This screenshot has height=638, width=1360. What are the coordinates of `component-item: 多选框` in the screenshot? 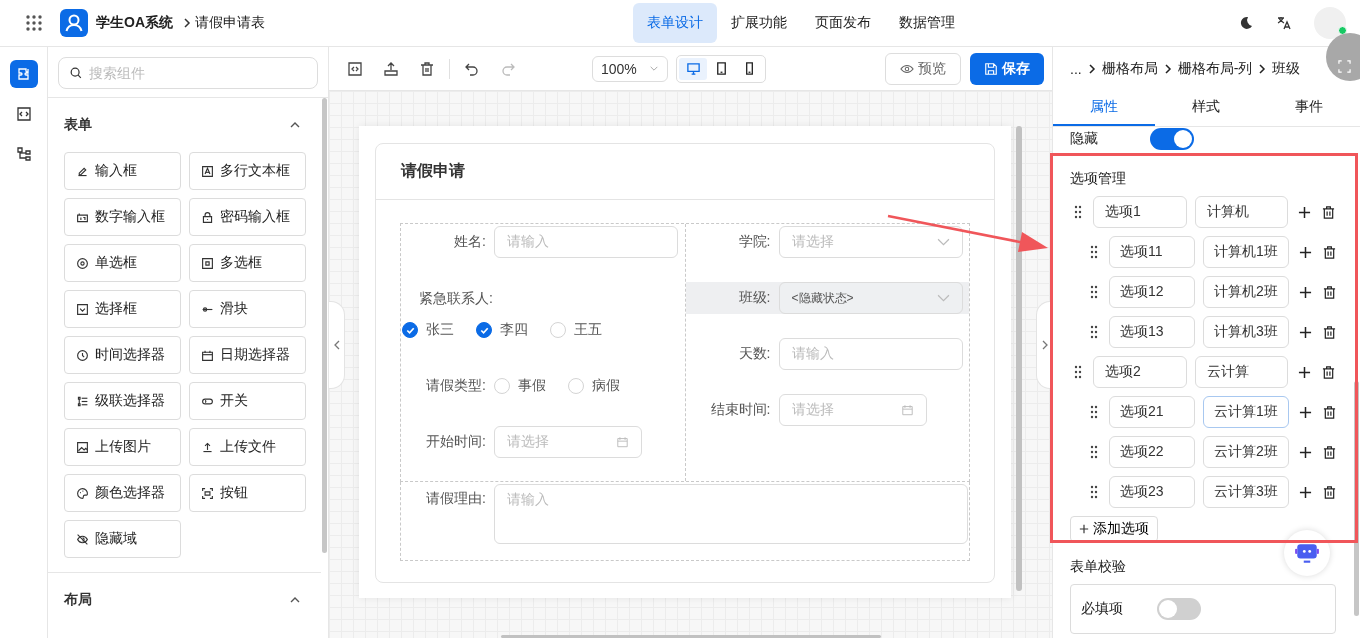 It's located at (247, 263).